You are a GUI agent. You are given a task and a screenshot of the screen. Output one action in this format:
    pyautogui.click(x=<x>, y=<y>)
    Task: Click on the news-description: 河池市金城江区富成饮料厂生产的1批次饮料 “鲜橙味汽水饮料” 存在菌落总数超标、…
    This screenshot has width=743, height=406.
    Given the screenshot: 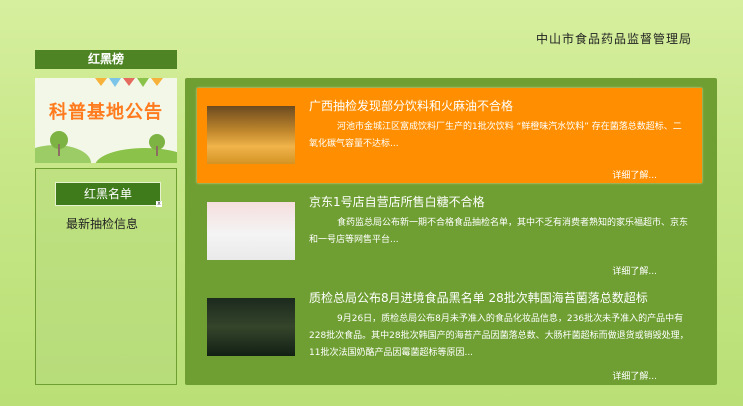 What is the action you would take?
    pyautogui.click(x=495, y=135)
    